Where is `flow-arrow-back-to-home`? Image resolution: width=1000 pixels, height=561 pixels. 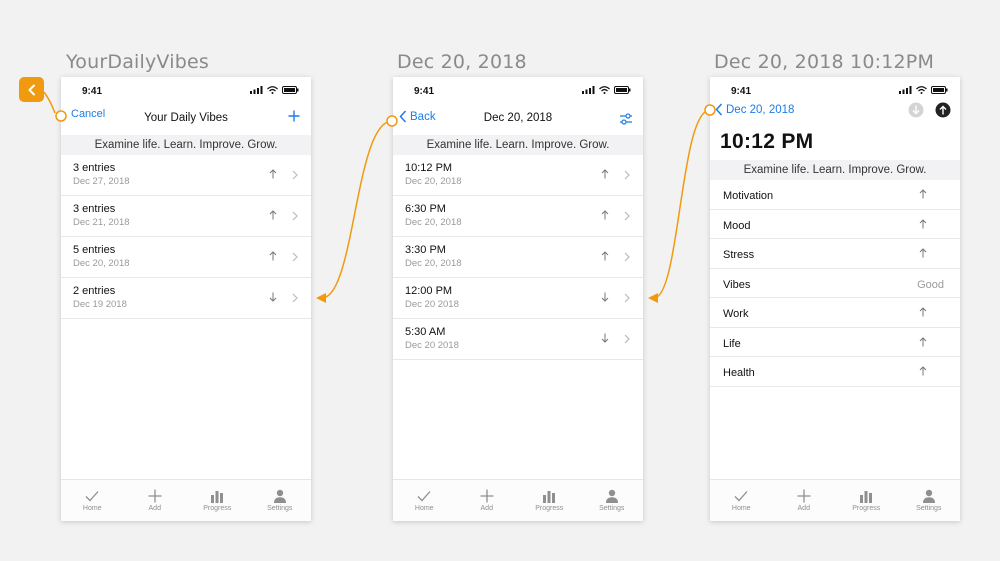
flow-arrow-back-to-home is located at coordinates (357, 209).